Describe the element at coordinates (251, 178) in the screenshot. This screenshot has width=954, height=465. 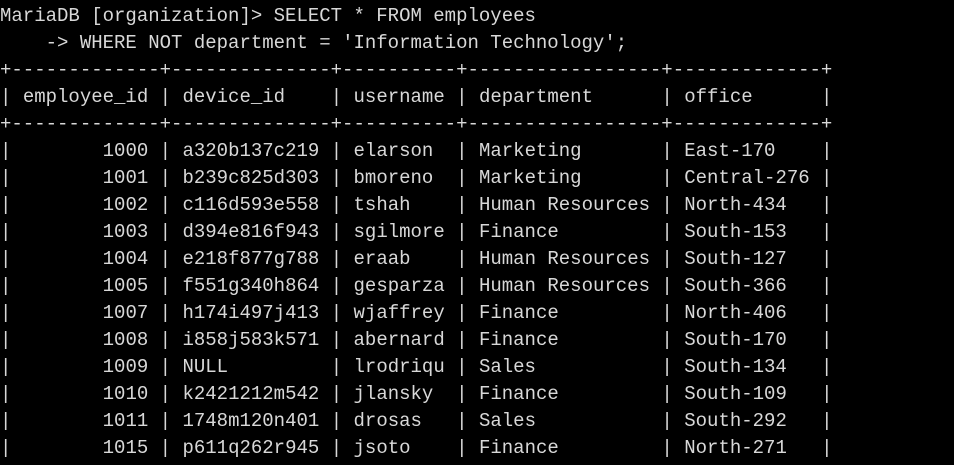
I see `cell-device-id: b239c825d303` at that location.